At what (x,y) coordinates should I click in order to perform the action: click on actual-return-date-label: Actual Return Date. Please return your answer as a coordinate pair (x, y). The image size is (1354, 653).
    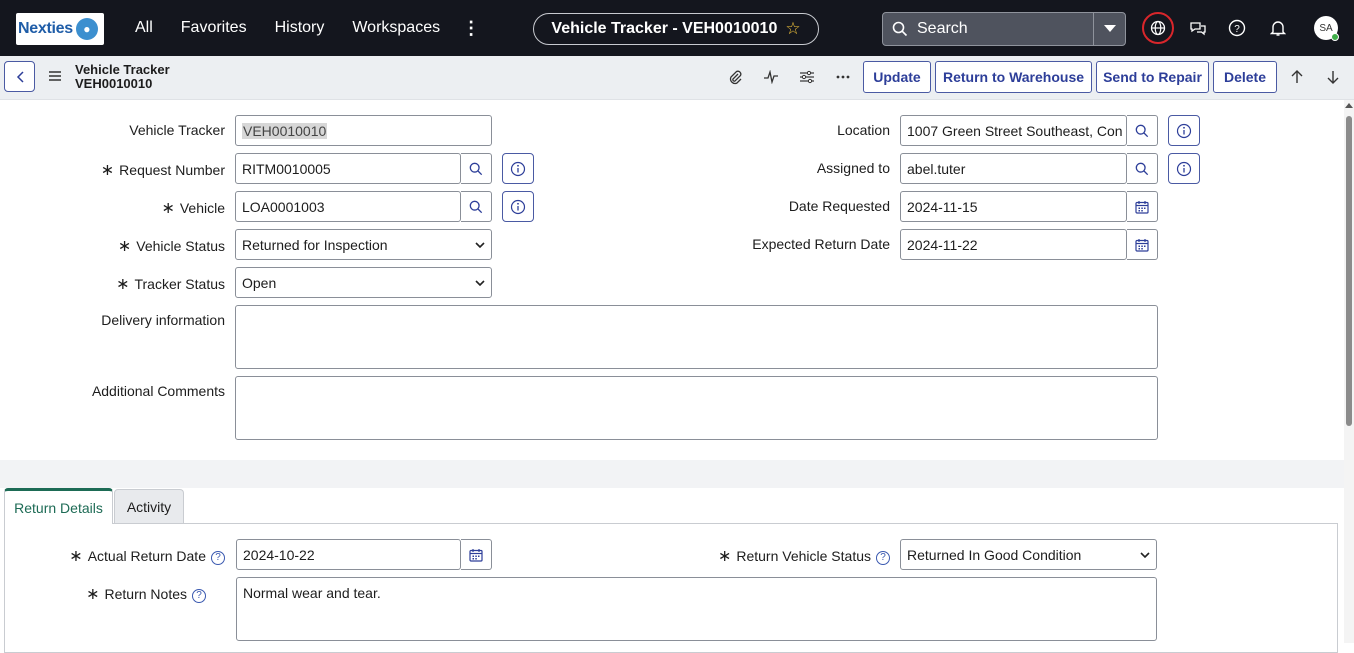
    Looking at the image, I should click on (146, 556).